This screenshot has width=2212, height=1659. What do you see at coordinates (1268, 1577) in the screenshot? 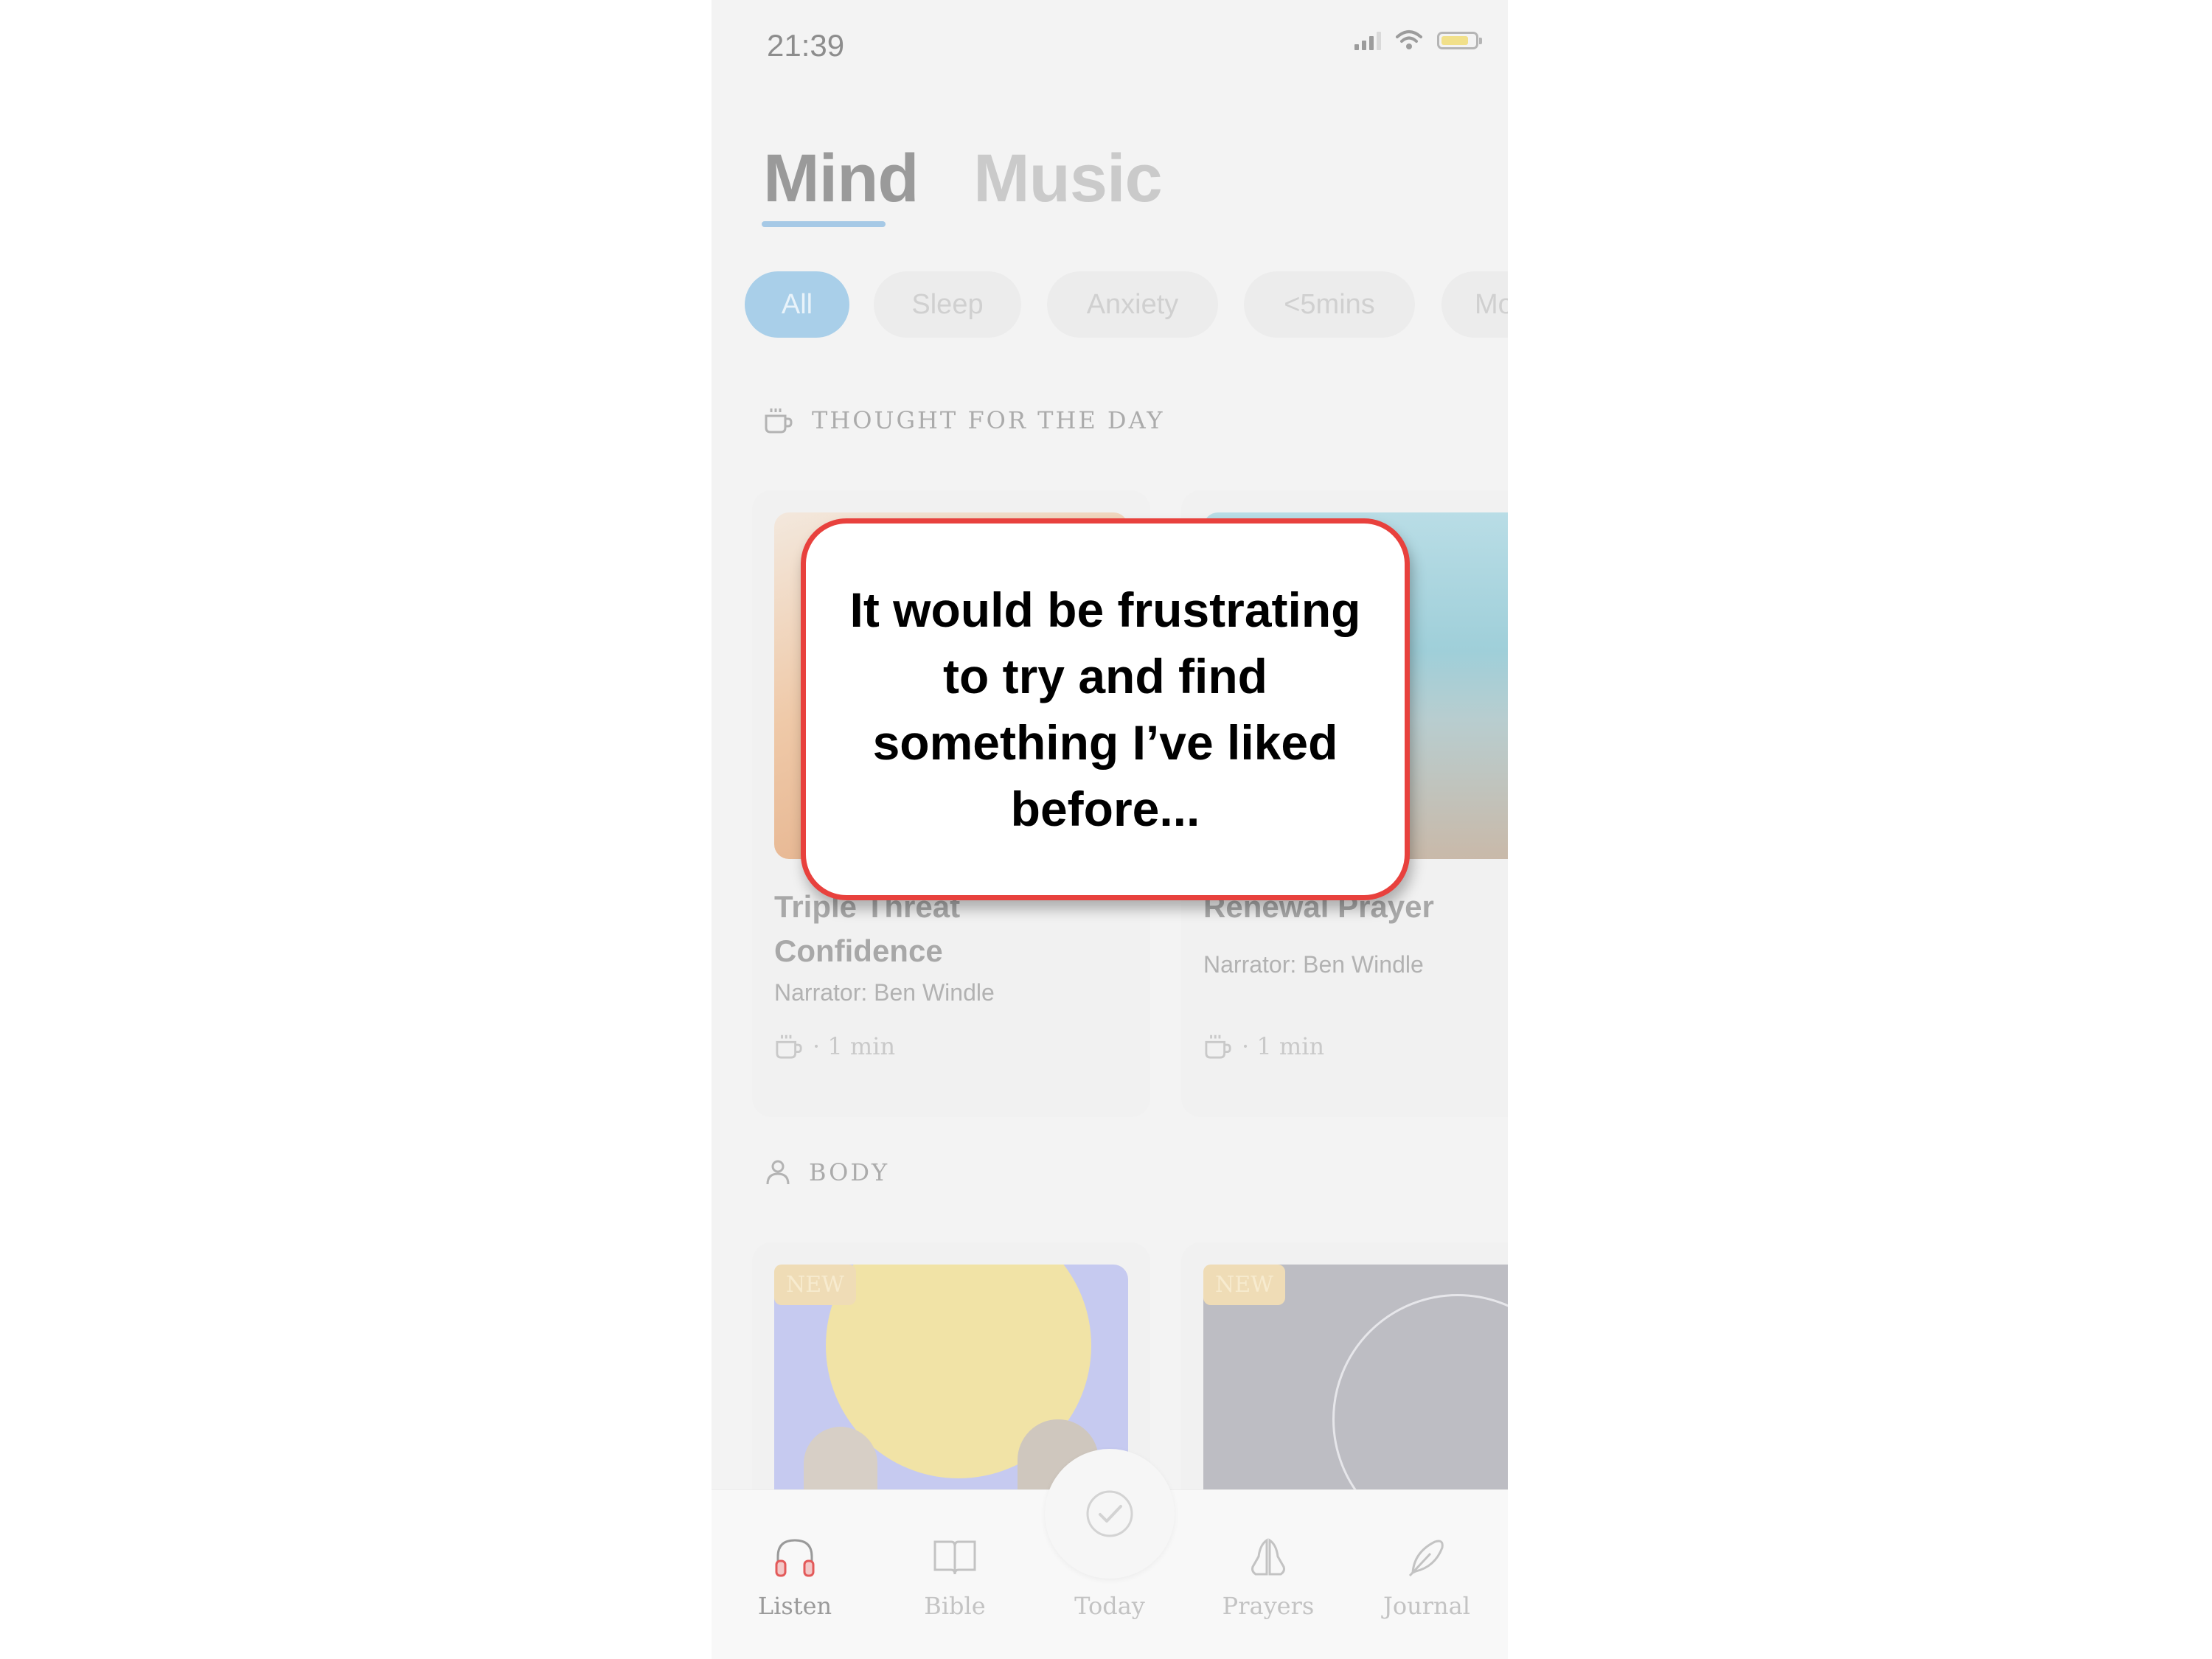
I see `nav-prayers: Prayers` at bounding box center [1268, 1577].